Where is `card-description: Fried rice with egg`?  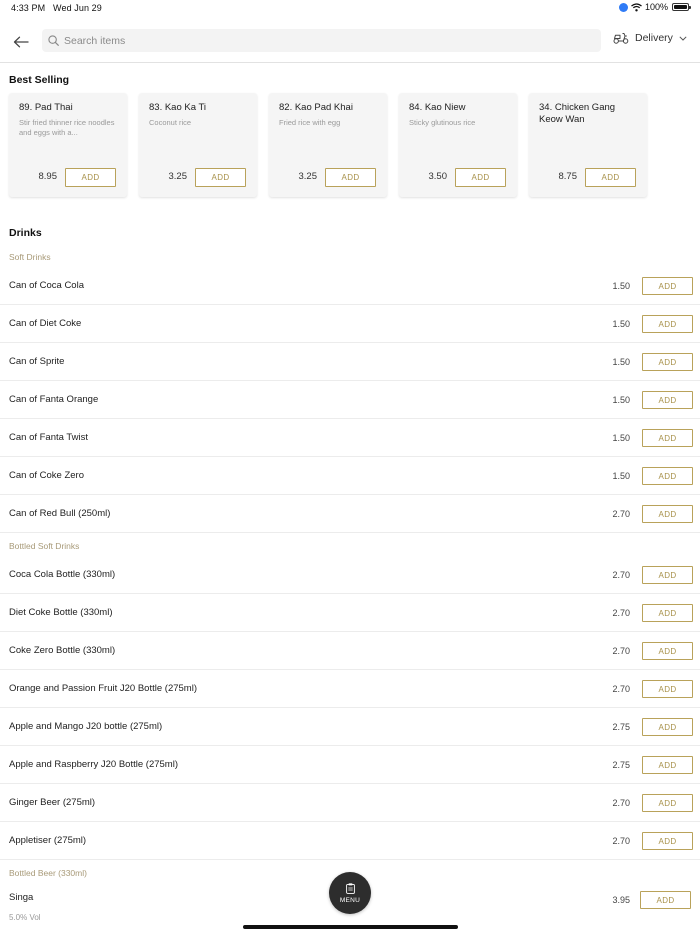 card-description: Fried rice with egg is located at coordinates (310, 122).